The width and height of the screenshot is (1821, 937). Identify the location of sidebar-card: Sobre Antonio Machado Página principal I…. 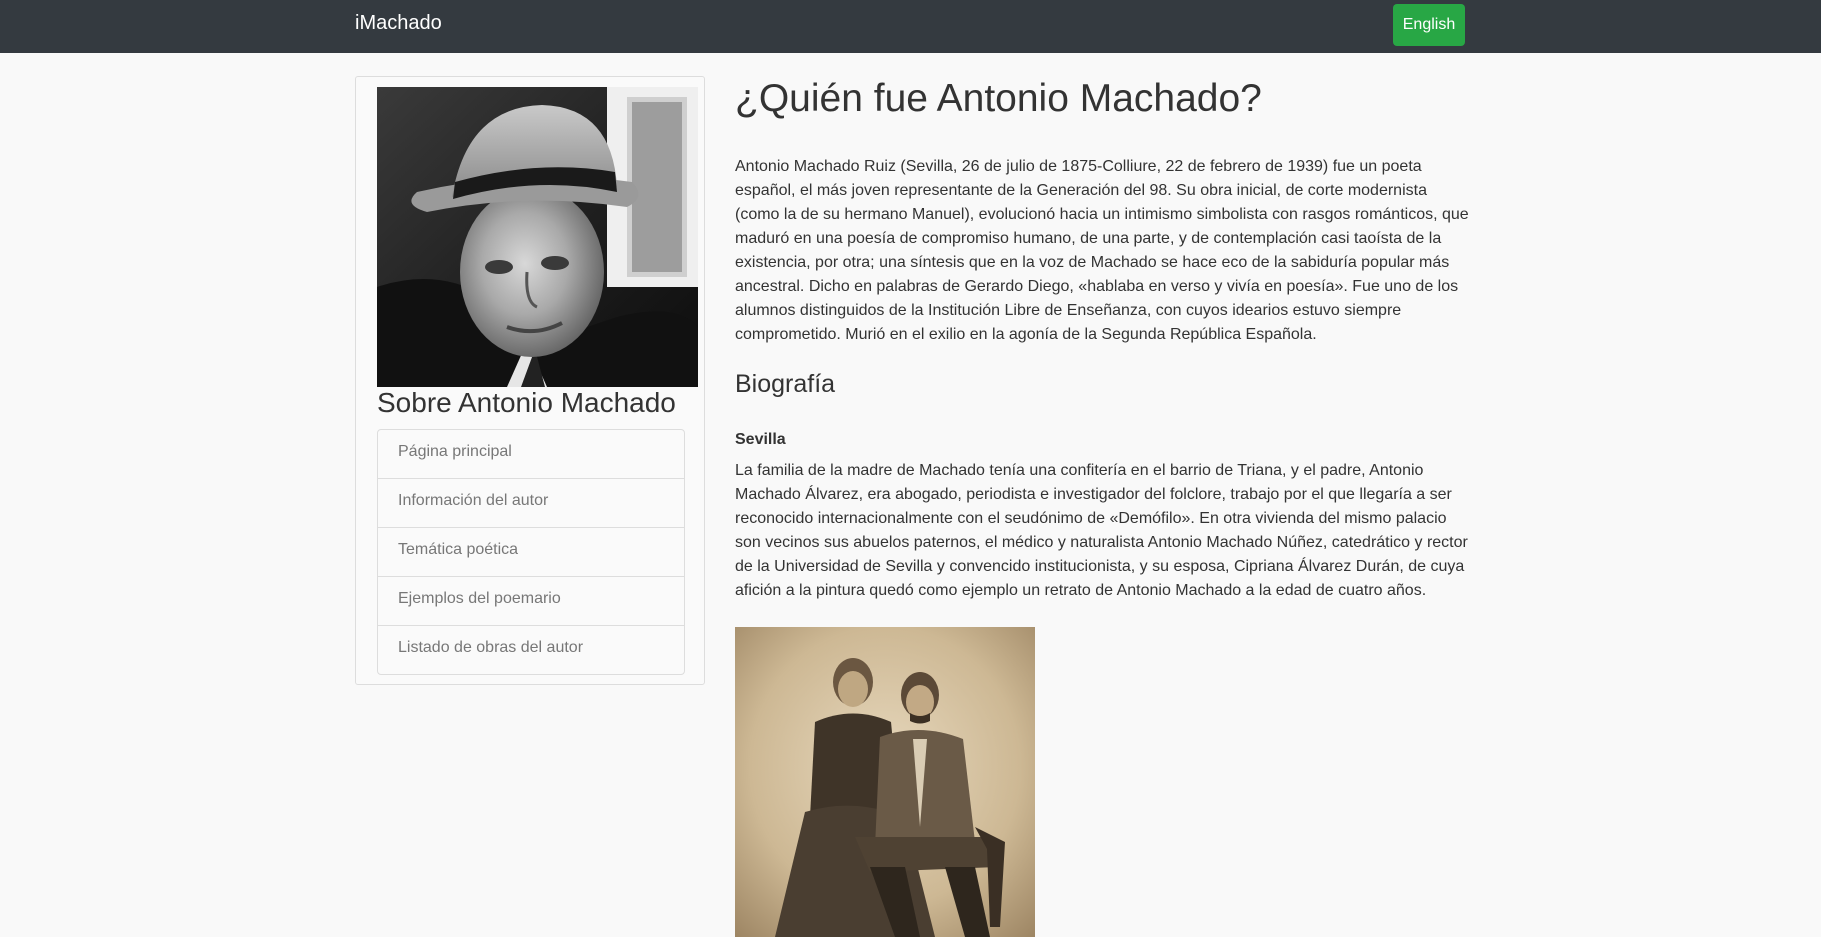
(530, 380).